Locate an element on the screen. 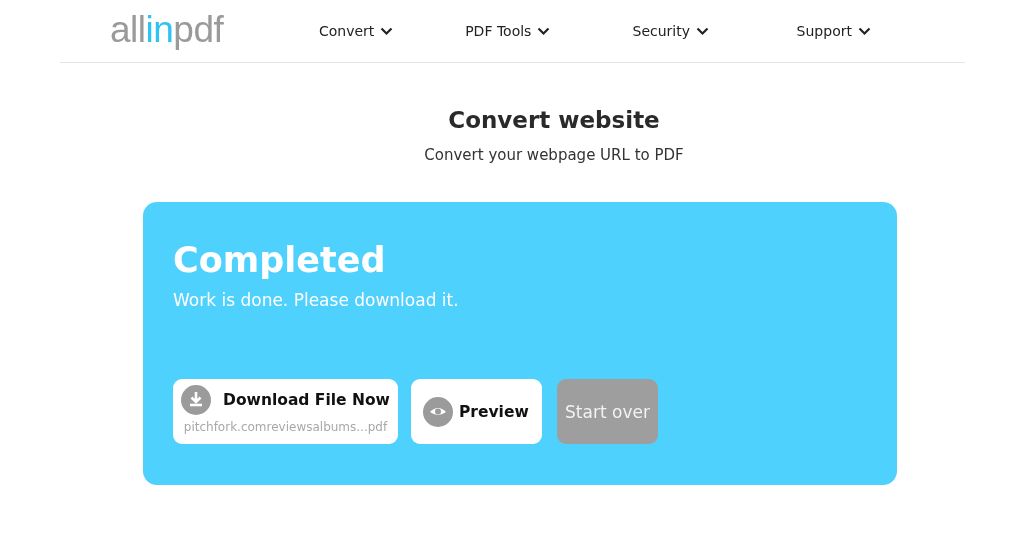  status-message: Work is done. Please download it. is located at coordinates (316, 300).